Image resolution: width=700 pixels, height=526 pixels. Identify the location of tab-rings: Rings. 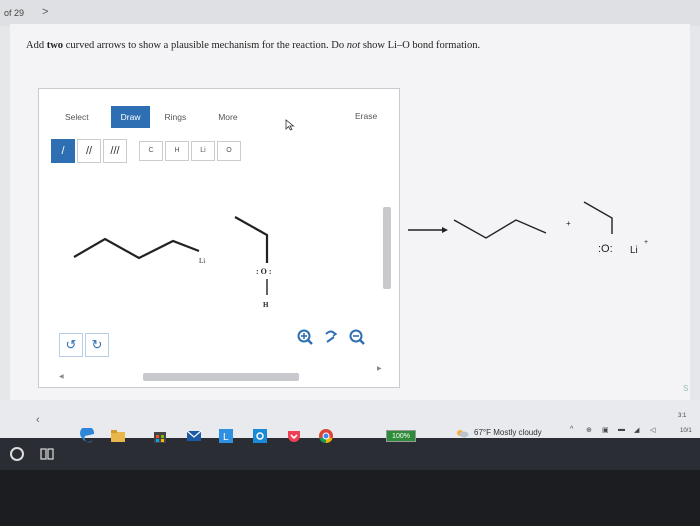
(175, 117).